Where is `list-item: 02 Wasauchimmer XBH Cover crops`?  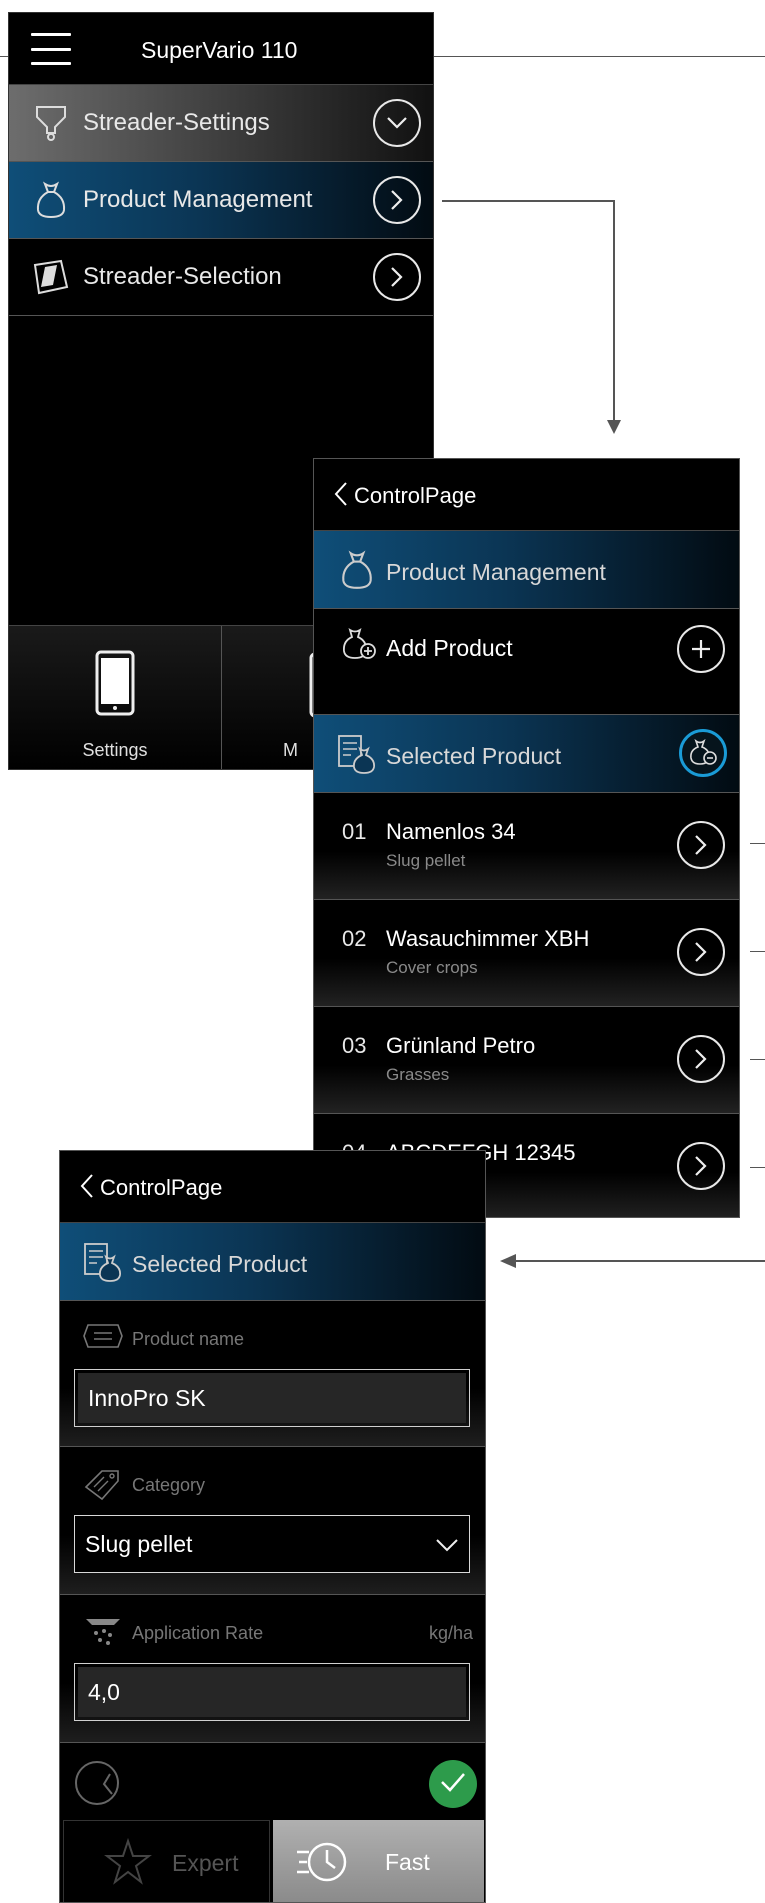 list-item: 02 Wasauchimmer XBH Cover crops is located at coordinates (526, 953).